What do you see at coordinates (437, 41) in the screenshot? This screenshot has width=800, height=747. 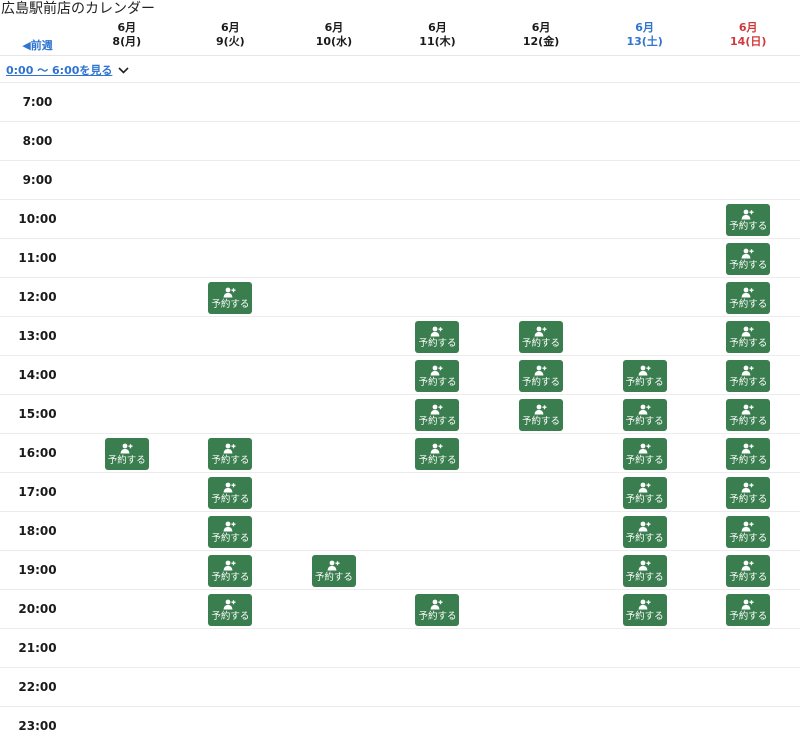 I see `day-date: 11(木)` at bounding box center [437, 41].